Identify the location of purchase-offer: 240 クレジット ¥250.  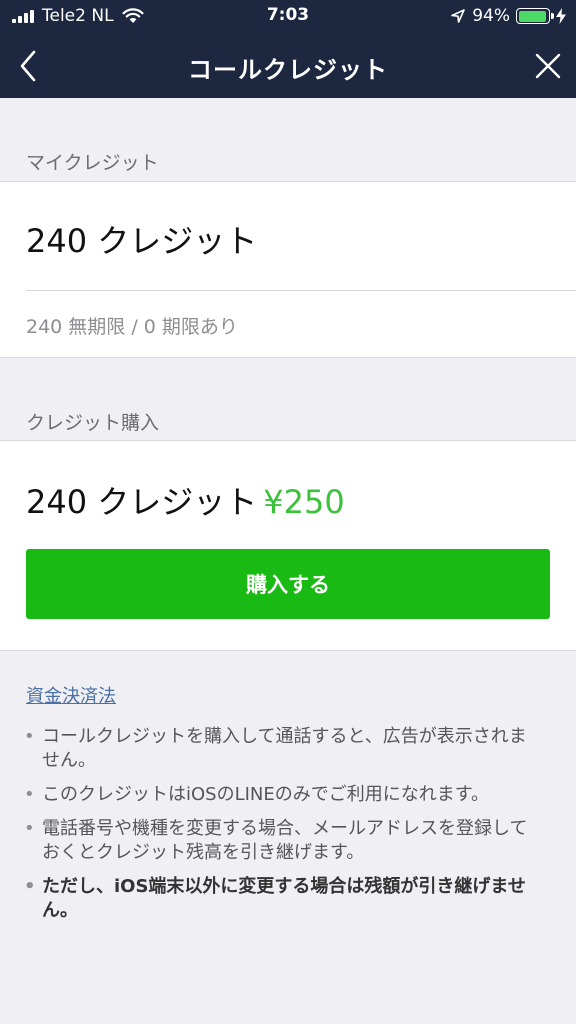
(185, 500).